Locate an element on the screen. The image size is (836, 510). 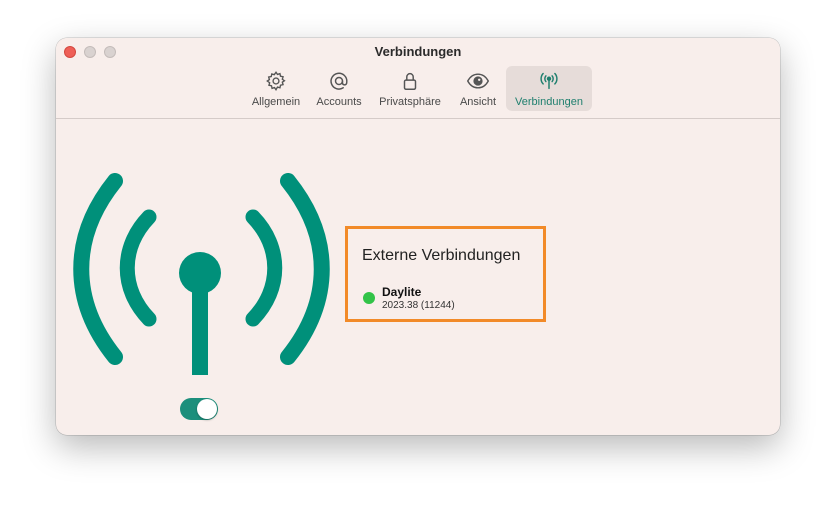
eye-icon is located at coordinates (478, 81).